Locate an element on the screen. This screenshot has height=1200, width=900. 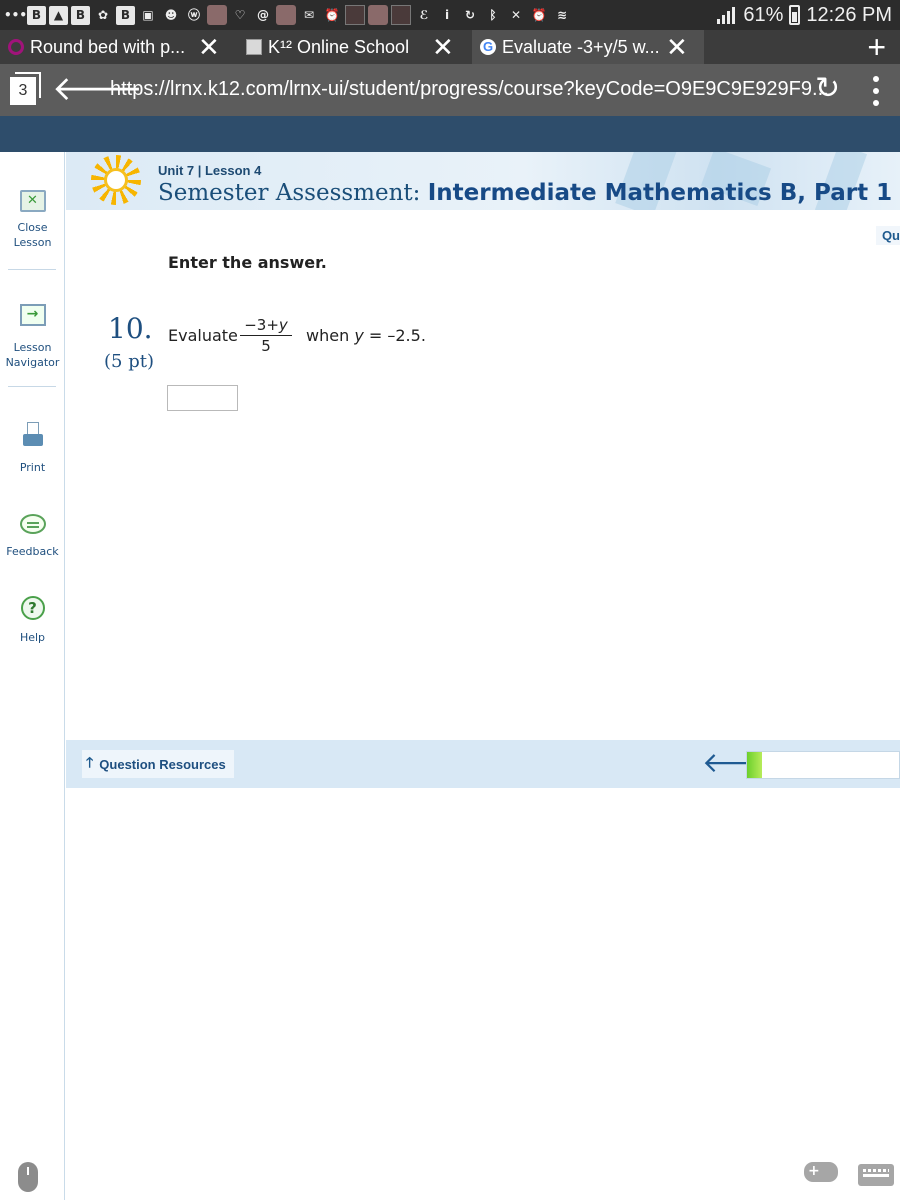
condition-variable: y is located at coordinates (359, 335).